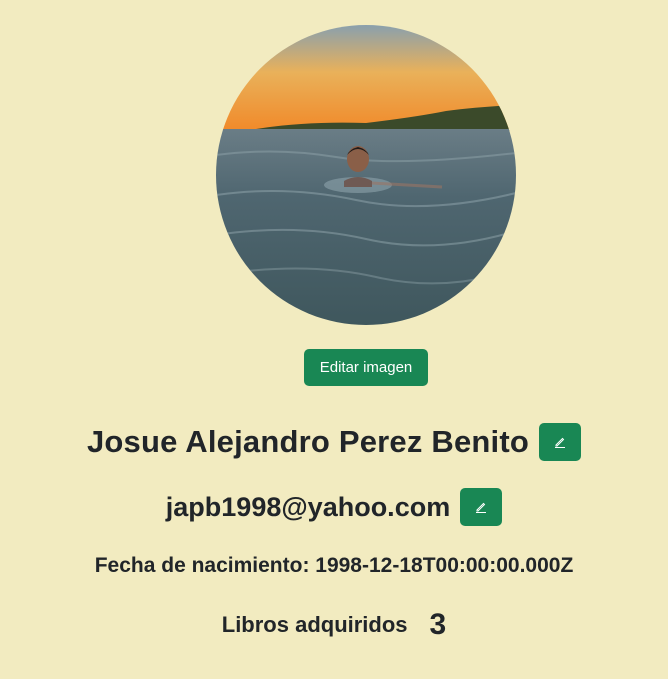 This screenshot has height=679, width=668. I want to click on books-acquired-count: 3, so click(438, 624).